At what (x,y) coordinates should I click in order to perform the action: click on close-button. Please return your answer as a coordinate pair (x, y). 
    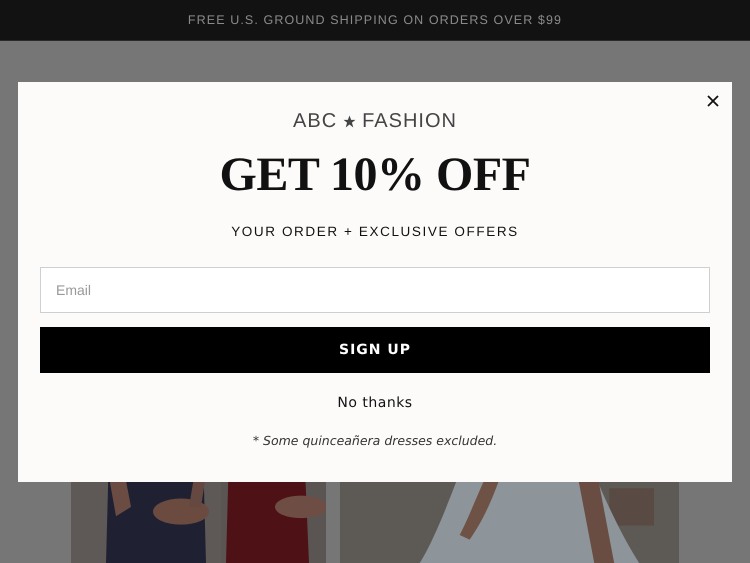
    Looking at the image, I should click on (713, 101).